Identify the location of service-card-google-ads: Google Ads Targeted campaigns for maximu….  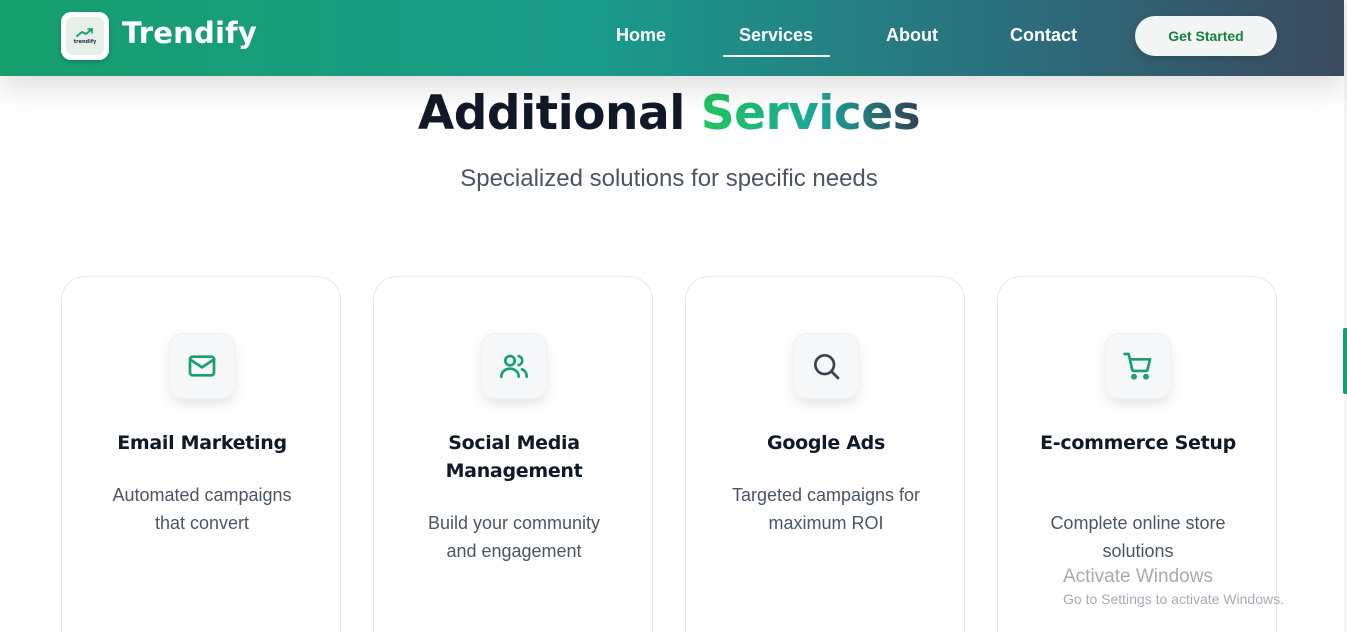
(825, 454).